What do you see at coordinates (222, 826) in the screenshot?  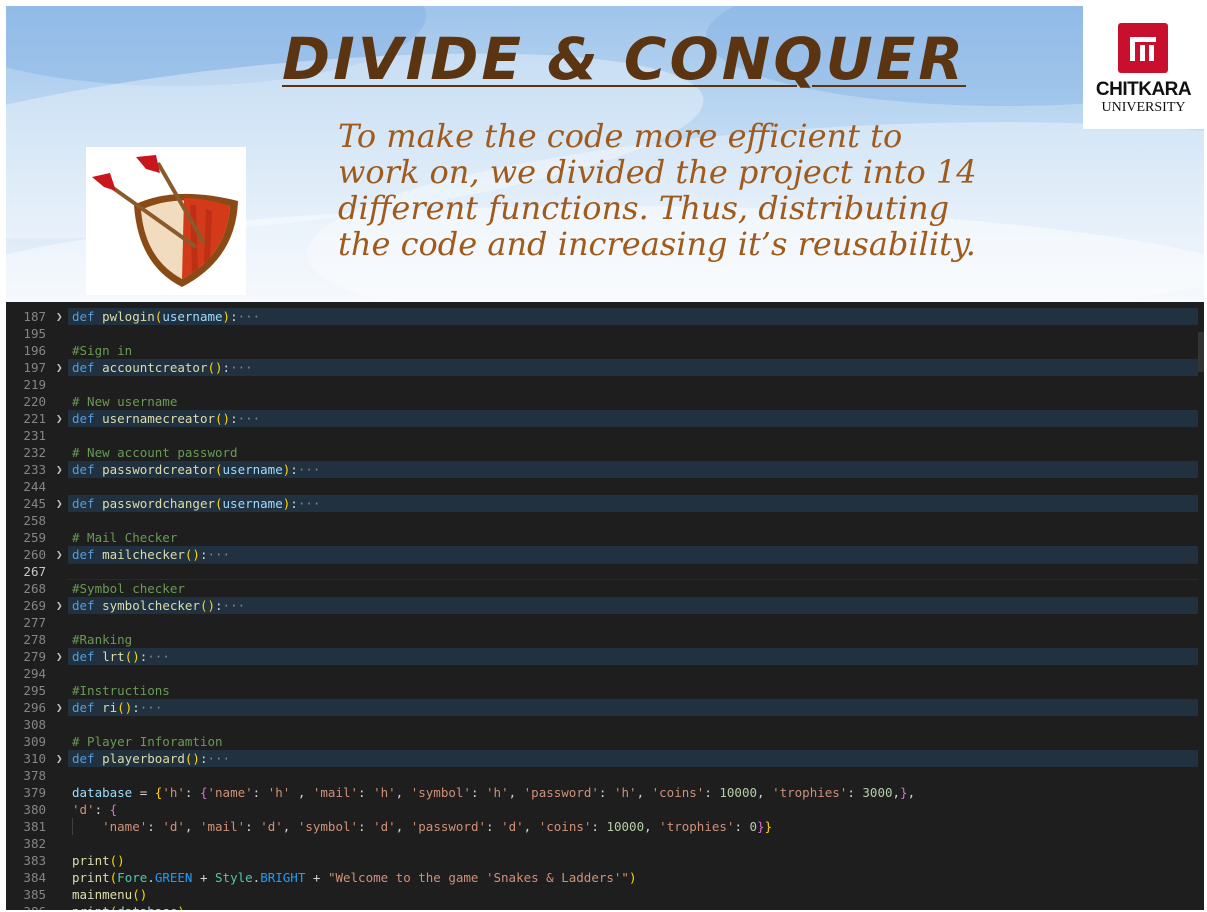 I see `code-token: 'mail'` at bounding box center [222, 826].